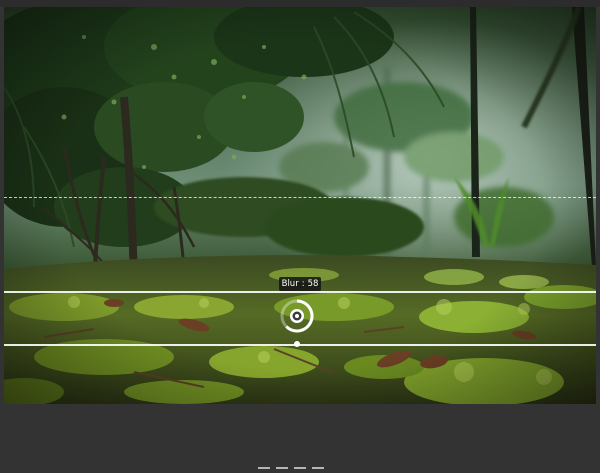  I want to click on blur-pin-icon, so click(297, 316).